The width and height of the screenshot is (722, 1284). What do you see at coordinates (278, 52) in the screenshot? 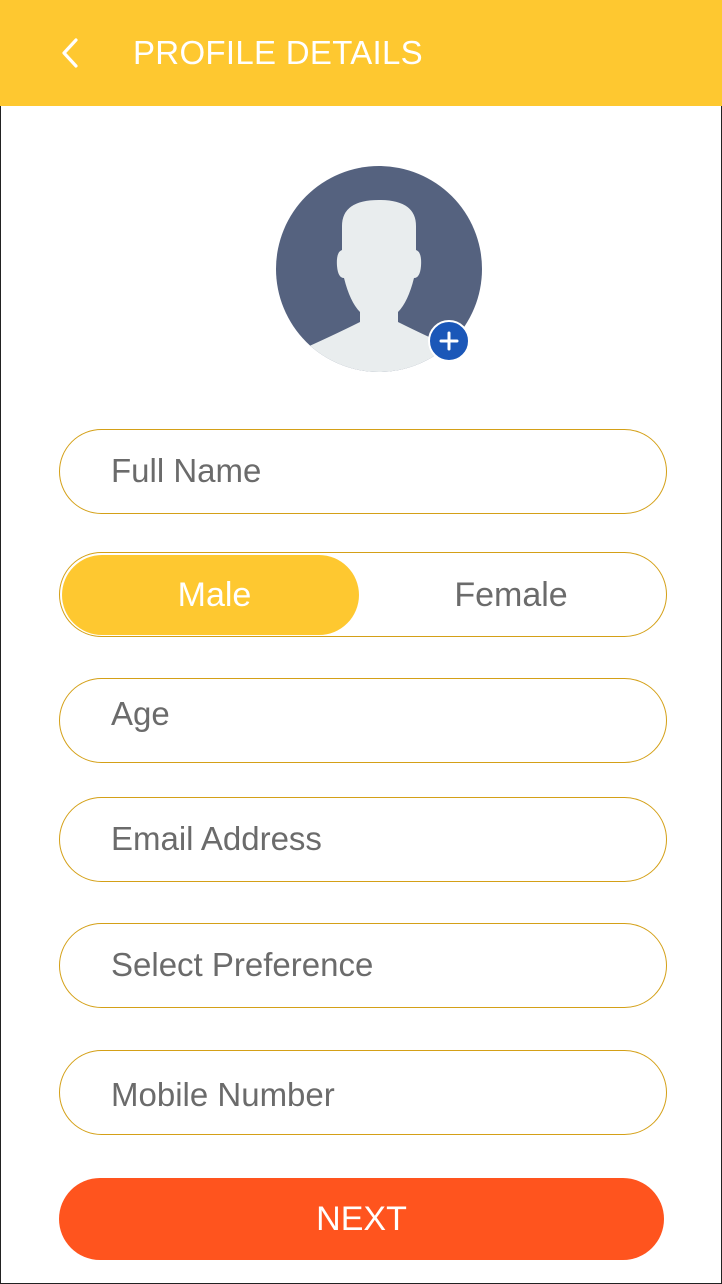
I see `page-title: PROFILE DETAILS` at bounding box center [278, 52].